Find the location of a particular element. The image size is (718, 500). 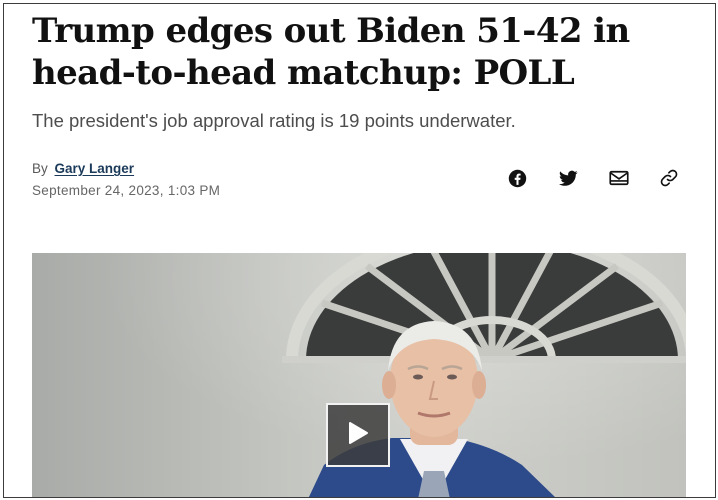

share-email-button is located at coordinates (619, 178).